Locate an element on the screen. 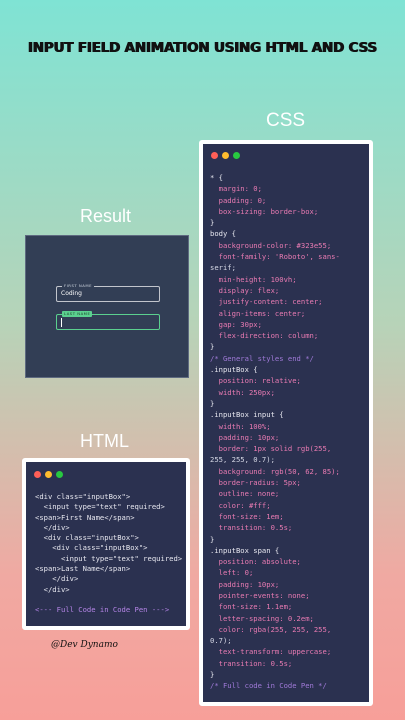 The image size is (405, 720). code-line: position: absolute; is located at coordinates (255, 562).